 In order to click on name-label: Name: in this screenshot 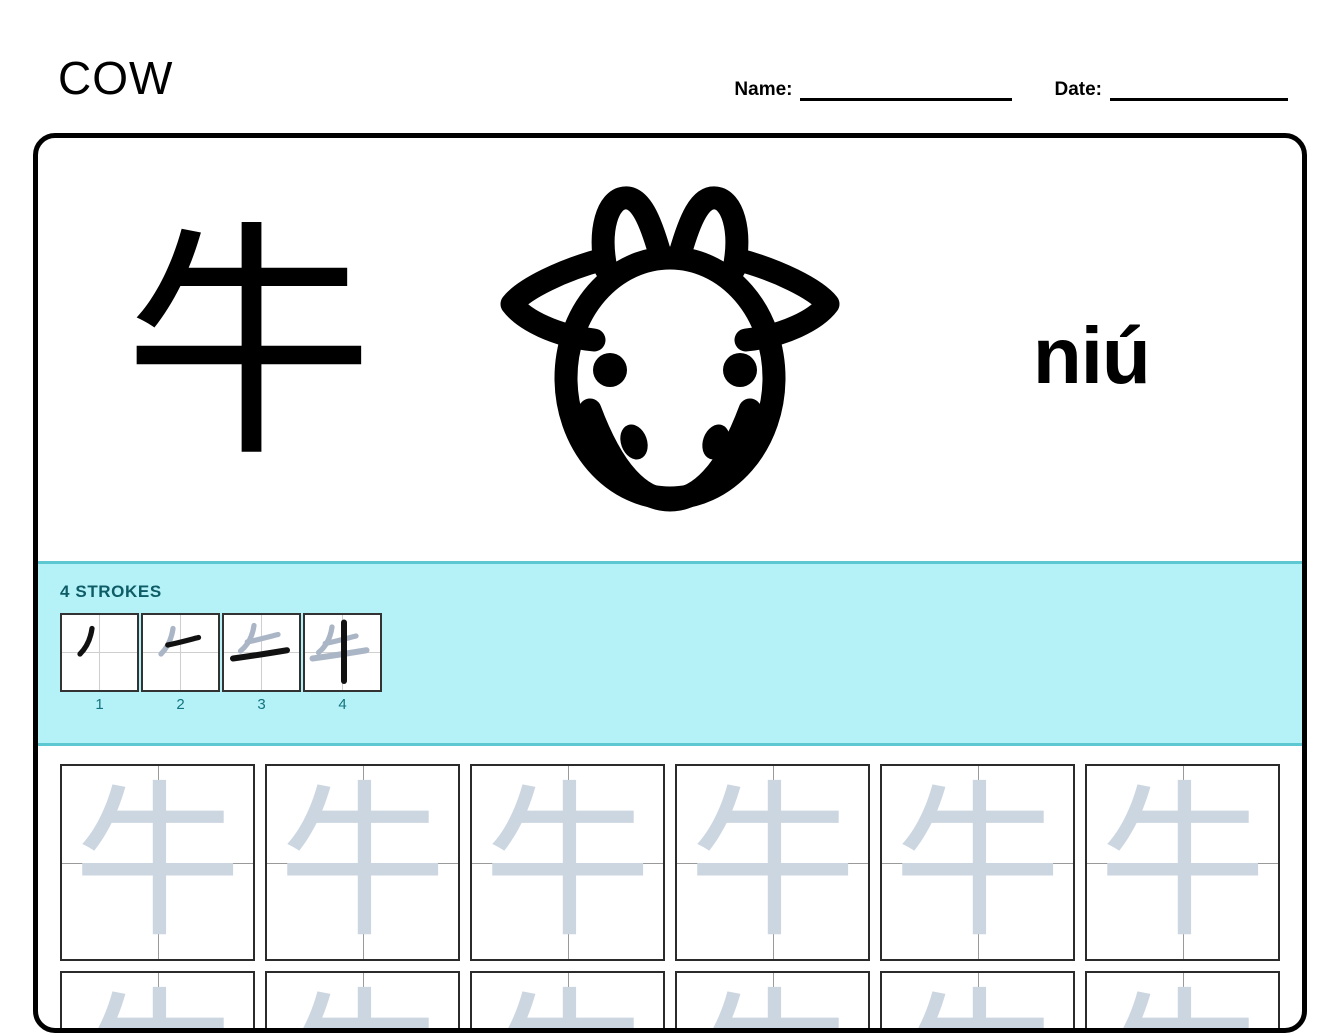, I will do `click(763, 89)`.